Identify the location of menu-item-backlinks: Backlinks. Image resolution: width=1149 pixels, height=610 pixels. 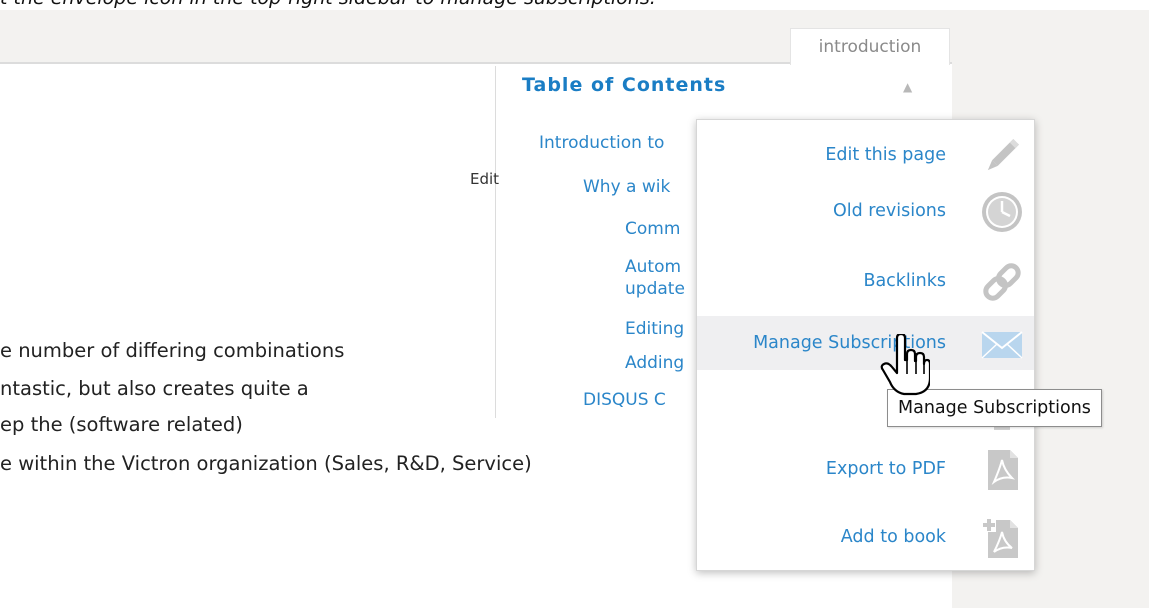
(865, 281).